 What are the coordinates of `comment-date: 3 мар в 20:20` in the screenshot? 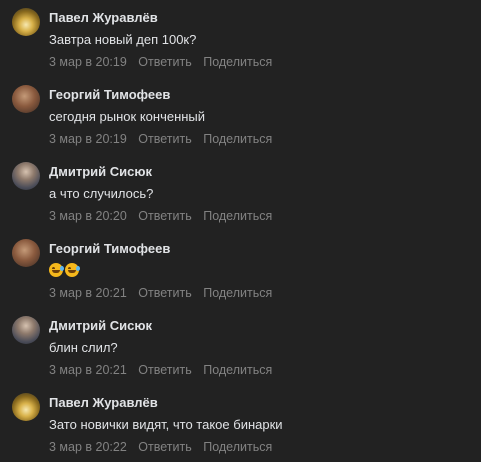 It's located at (88, 216).